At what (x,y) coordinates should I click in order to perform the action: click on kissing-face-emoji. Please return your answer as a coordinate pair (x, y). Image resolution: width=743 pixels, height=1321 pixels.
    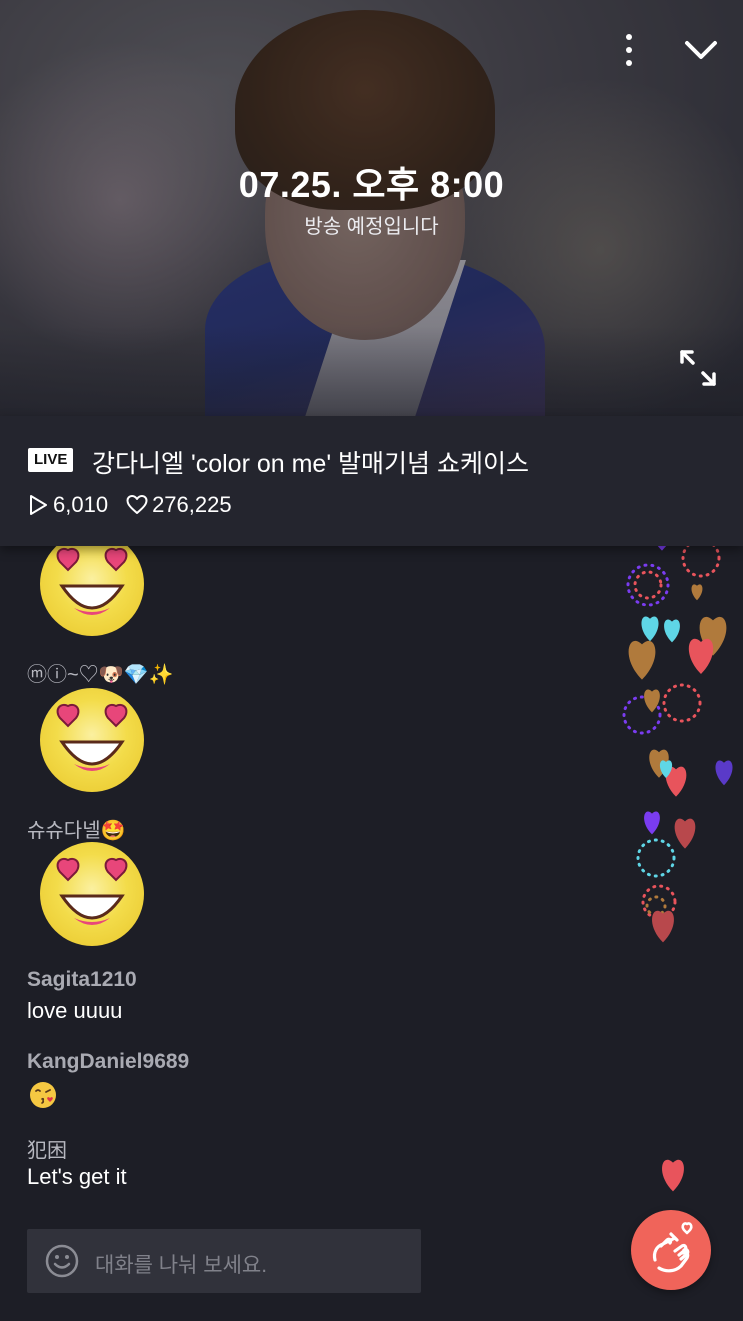
    Looking at the image, I should click on (43, 1095).